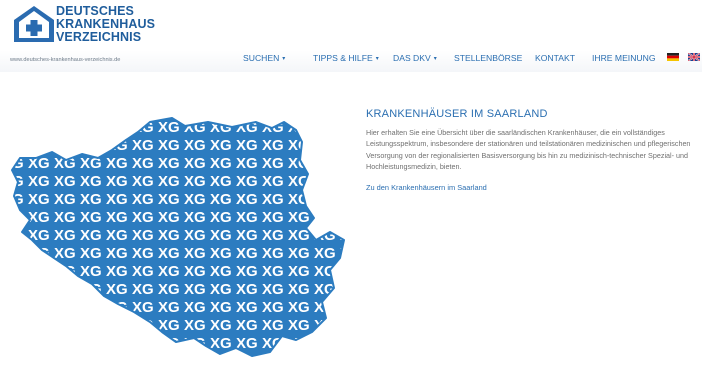  What do you see at coordinates (694, 57) in the screenshot?
I see `uk-flag-icon` at bounding box center [694, 57].